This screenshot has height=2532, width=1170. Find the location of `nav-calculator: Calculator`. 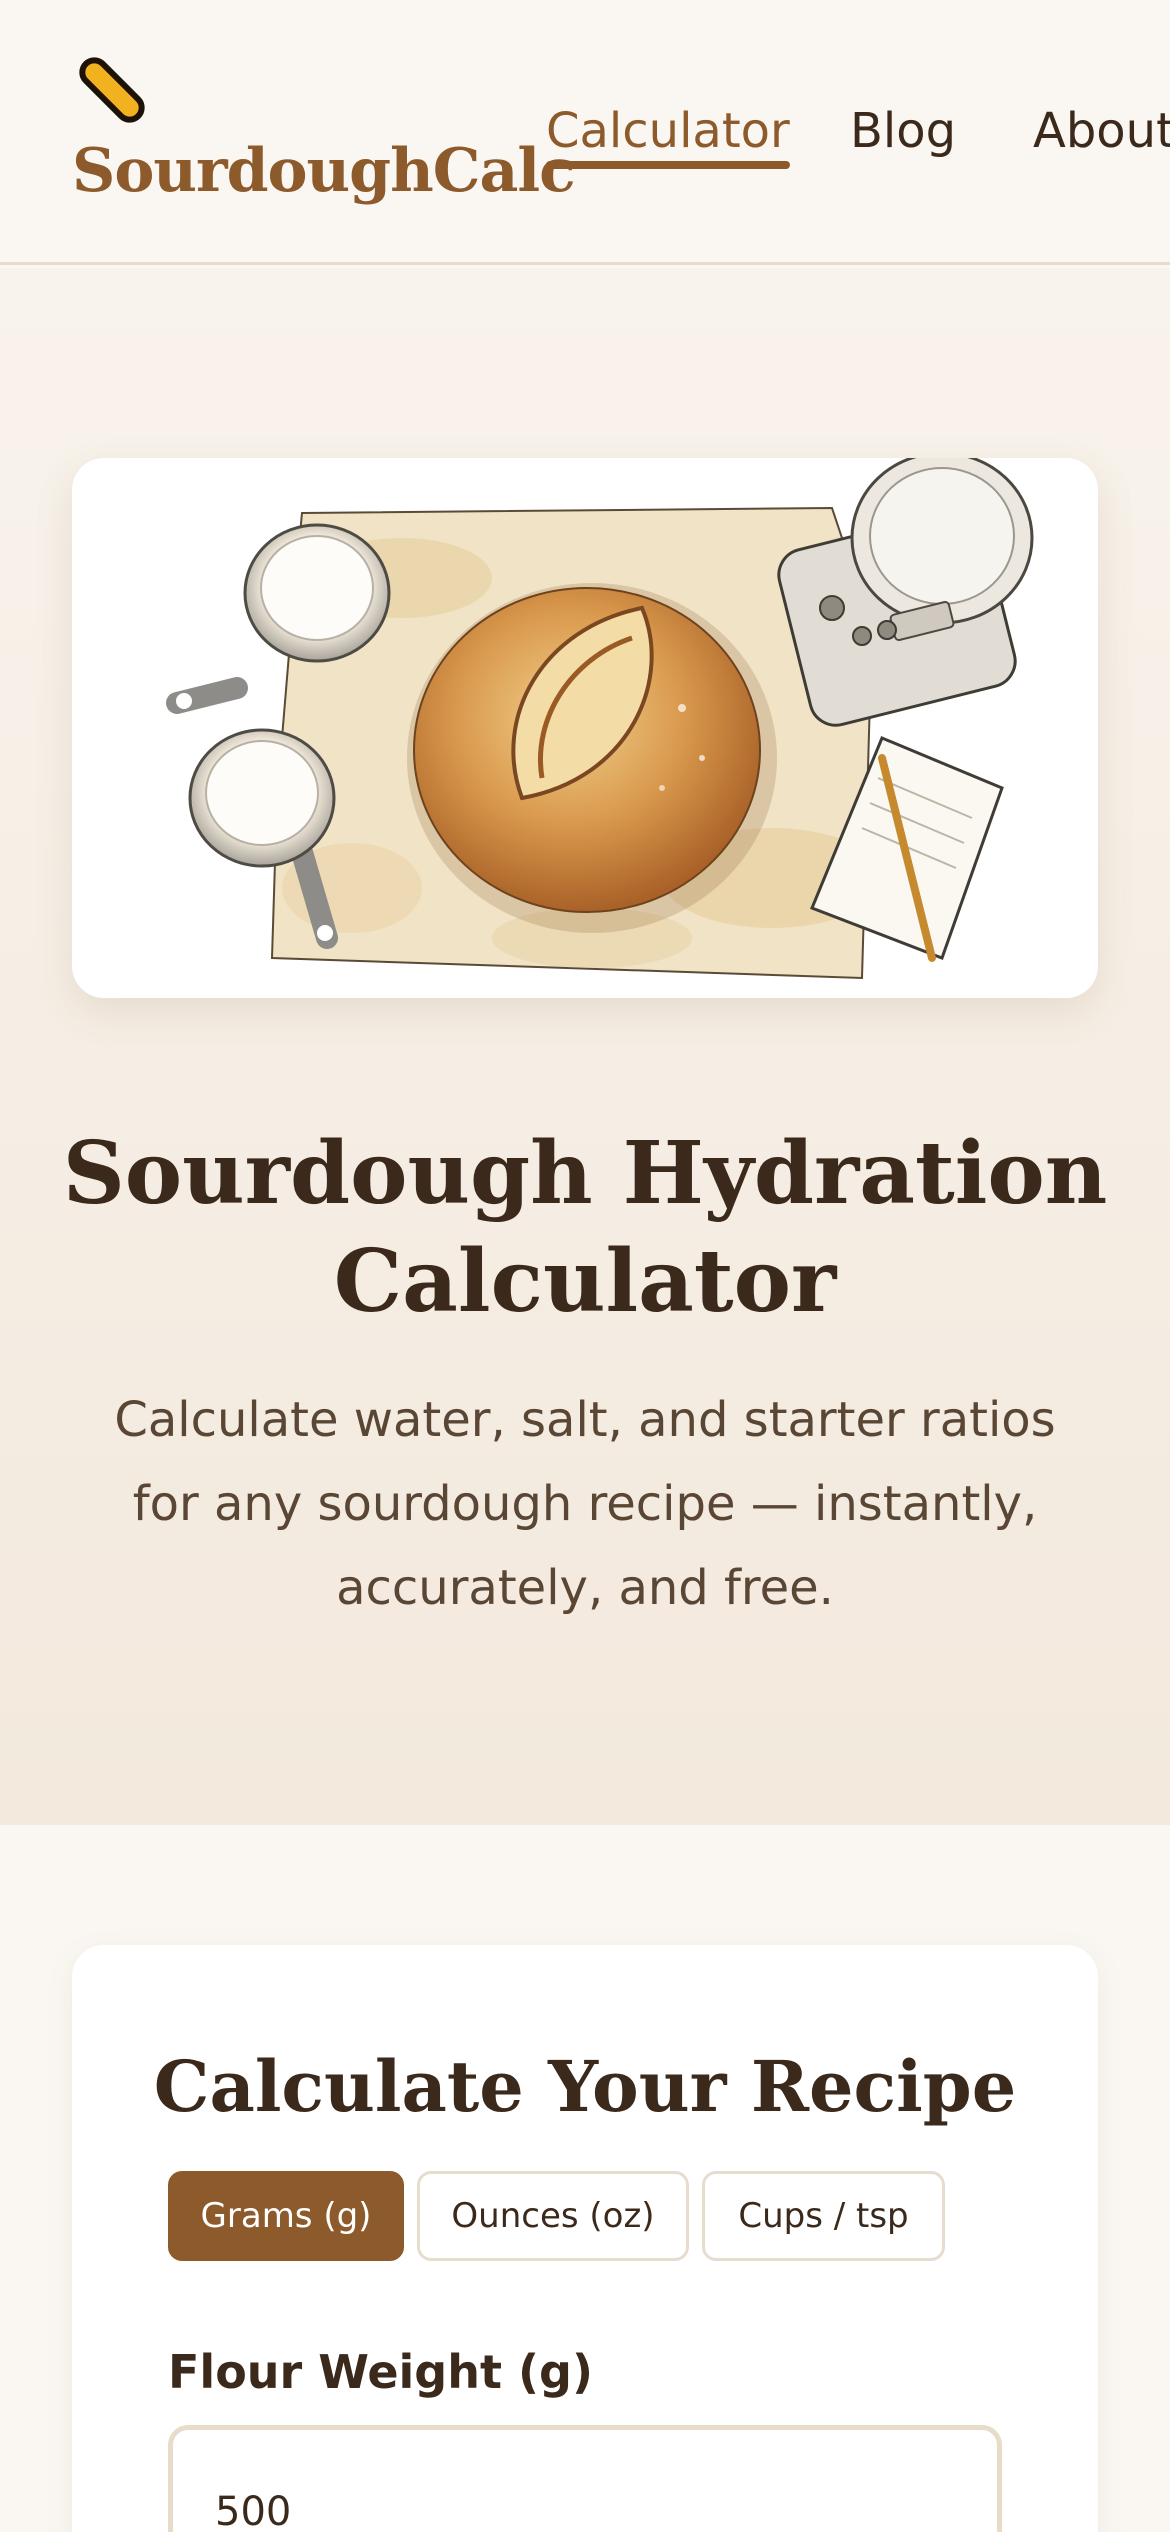

nav-calculator: Calculator is located at coordinates (668, 136).